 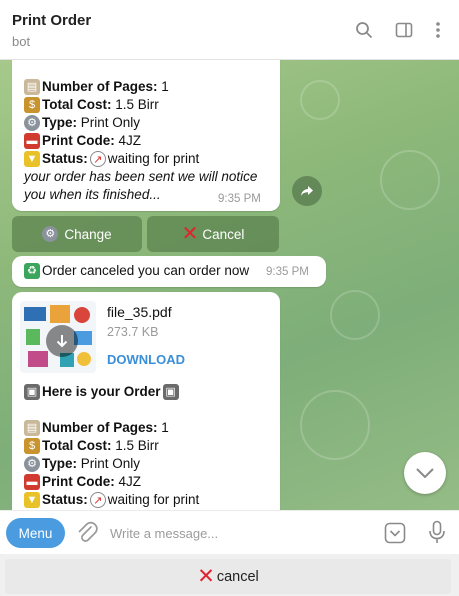 I want to click on search-icon, so click(x=364, y=30).